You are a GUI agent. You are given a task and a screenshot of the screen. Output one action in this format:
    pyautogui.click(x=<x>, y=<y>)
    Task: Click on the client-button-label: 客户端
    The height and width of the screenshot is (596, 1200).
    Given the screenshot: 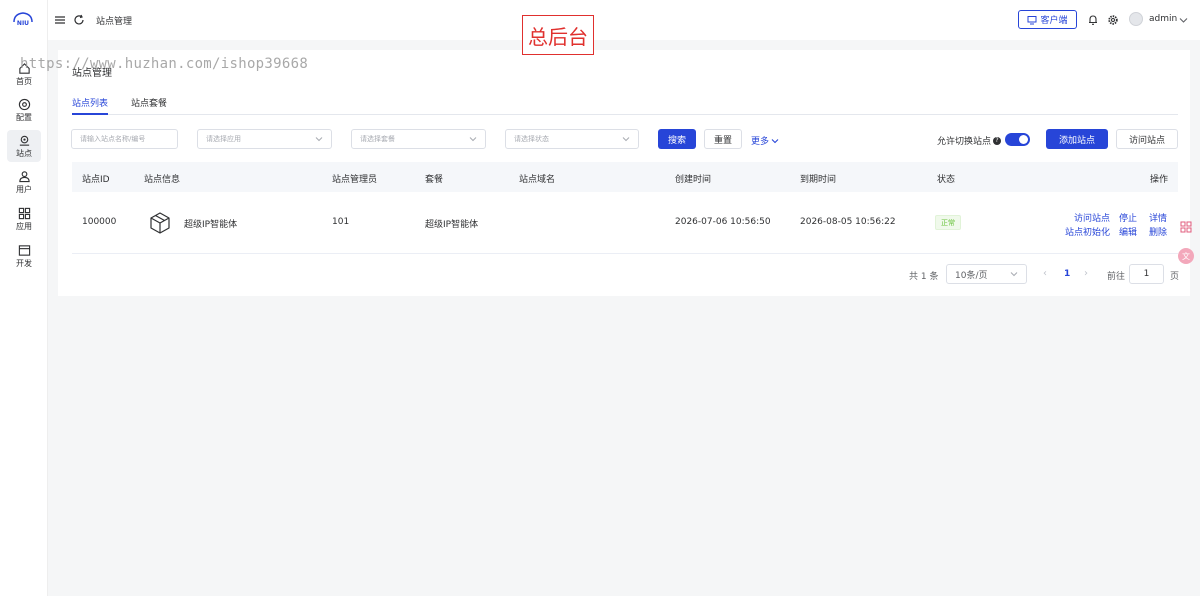 What is the action you would take?
    pyautogui.click(x=1054, y=21)
    